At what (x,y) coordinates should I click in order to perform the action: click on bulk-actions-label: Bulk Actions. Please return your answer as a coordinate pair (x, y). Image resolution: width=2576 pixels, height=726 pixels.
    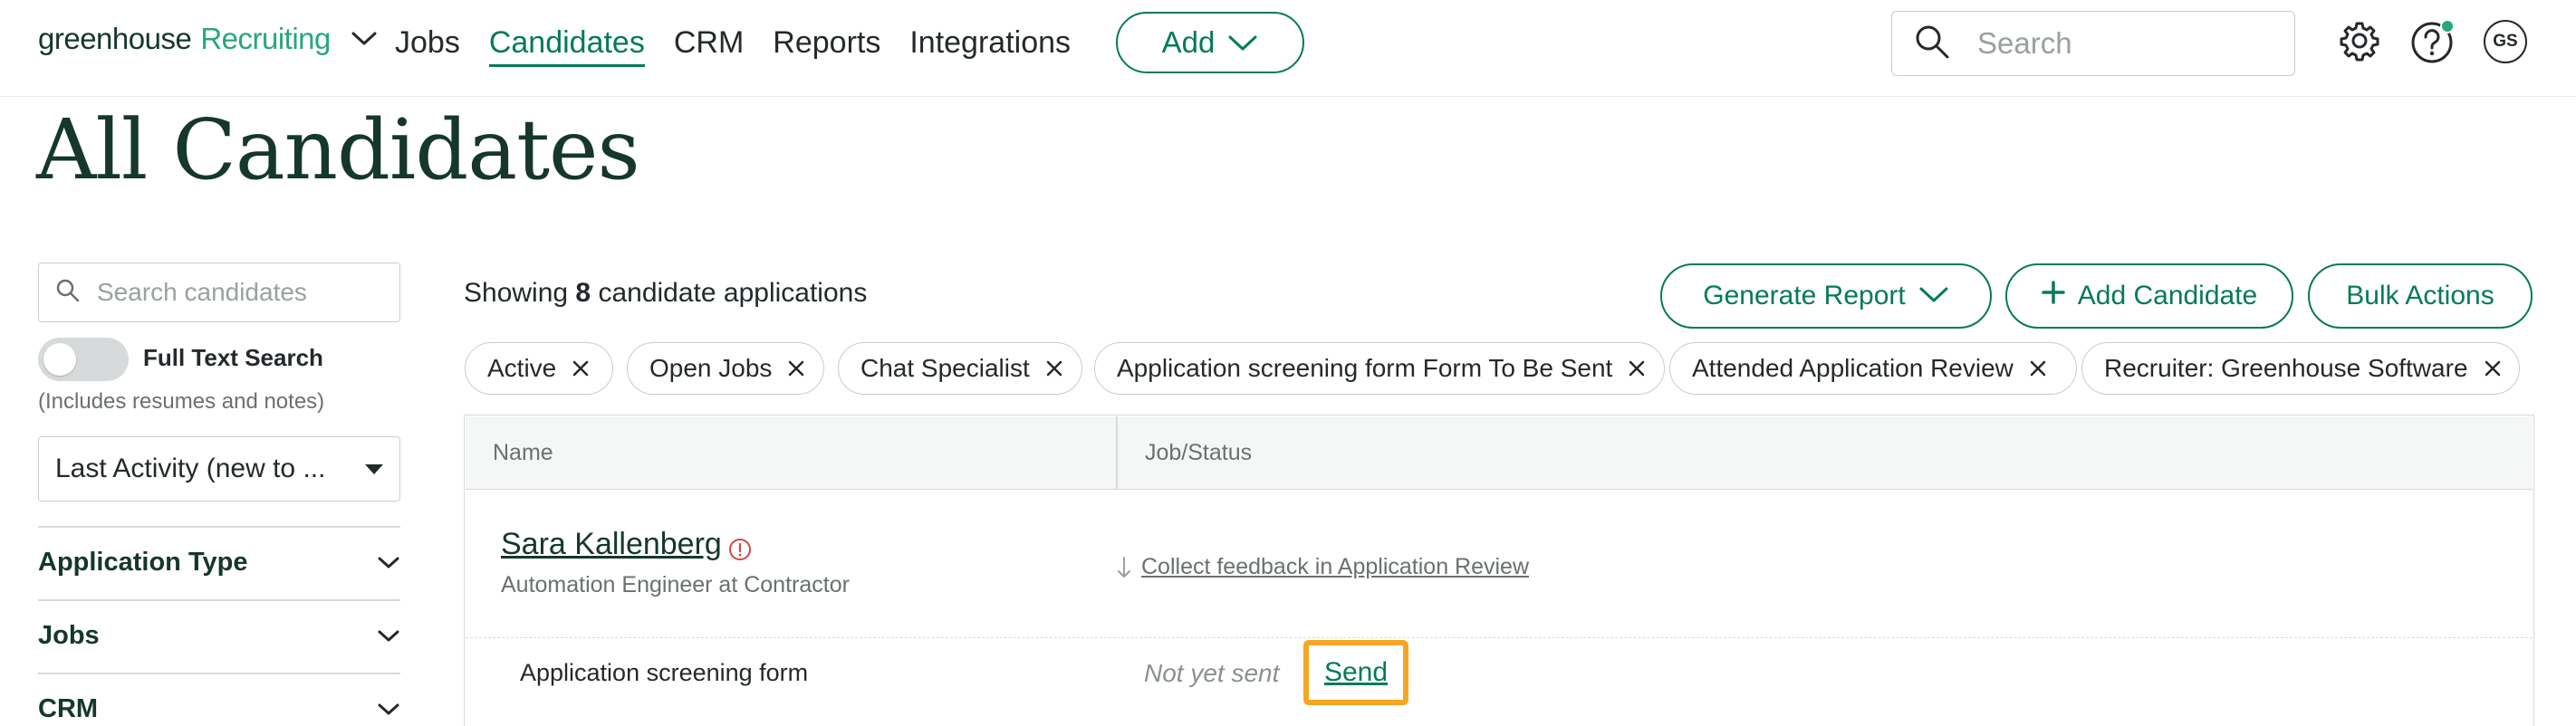
    Looking at the image, I should click on (2420, 295).